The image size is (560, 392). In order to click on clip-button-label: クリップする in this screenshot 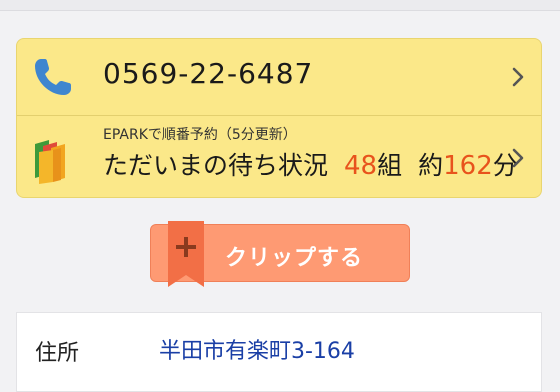, I will do `click(294, 258)`.